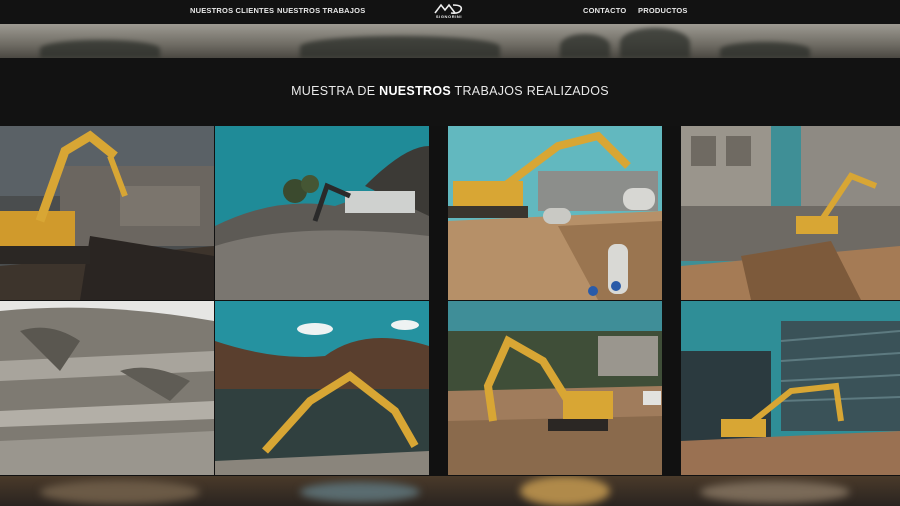  Describe the element at coordinates (604, 10) in the screenshot. I see `nav-link-contacto: CONTACTO` at that location.